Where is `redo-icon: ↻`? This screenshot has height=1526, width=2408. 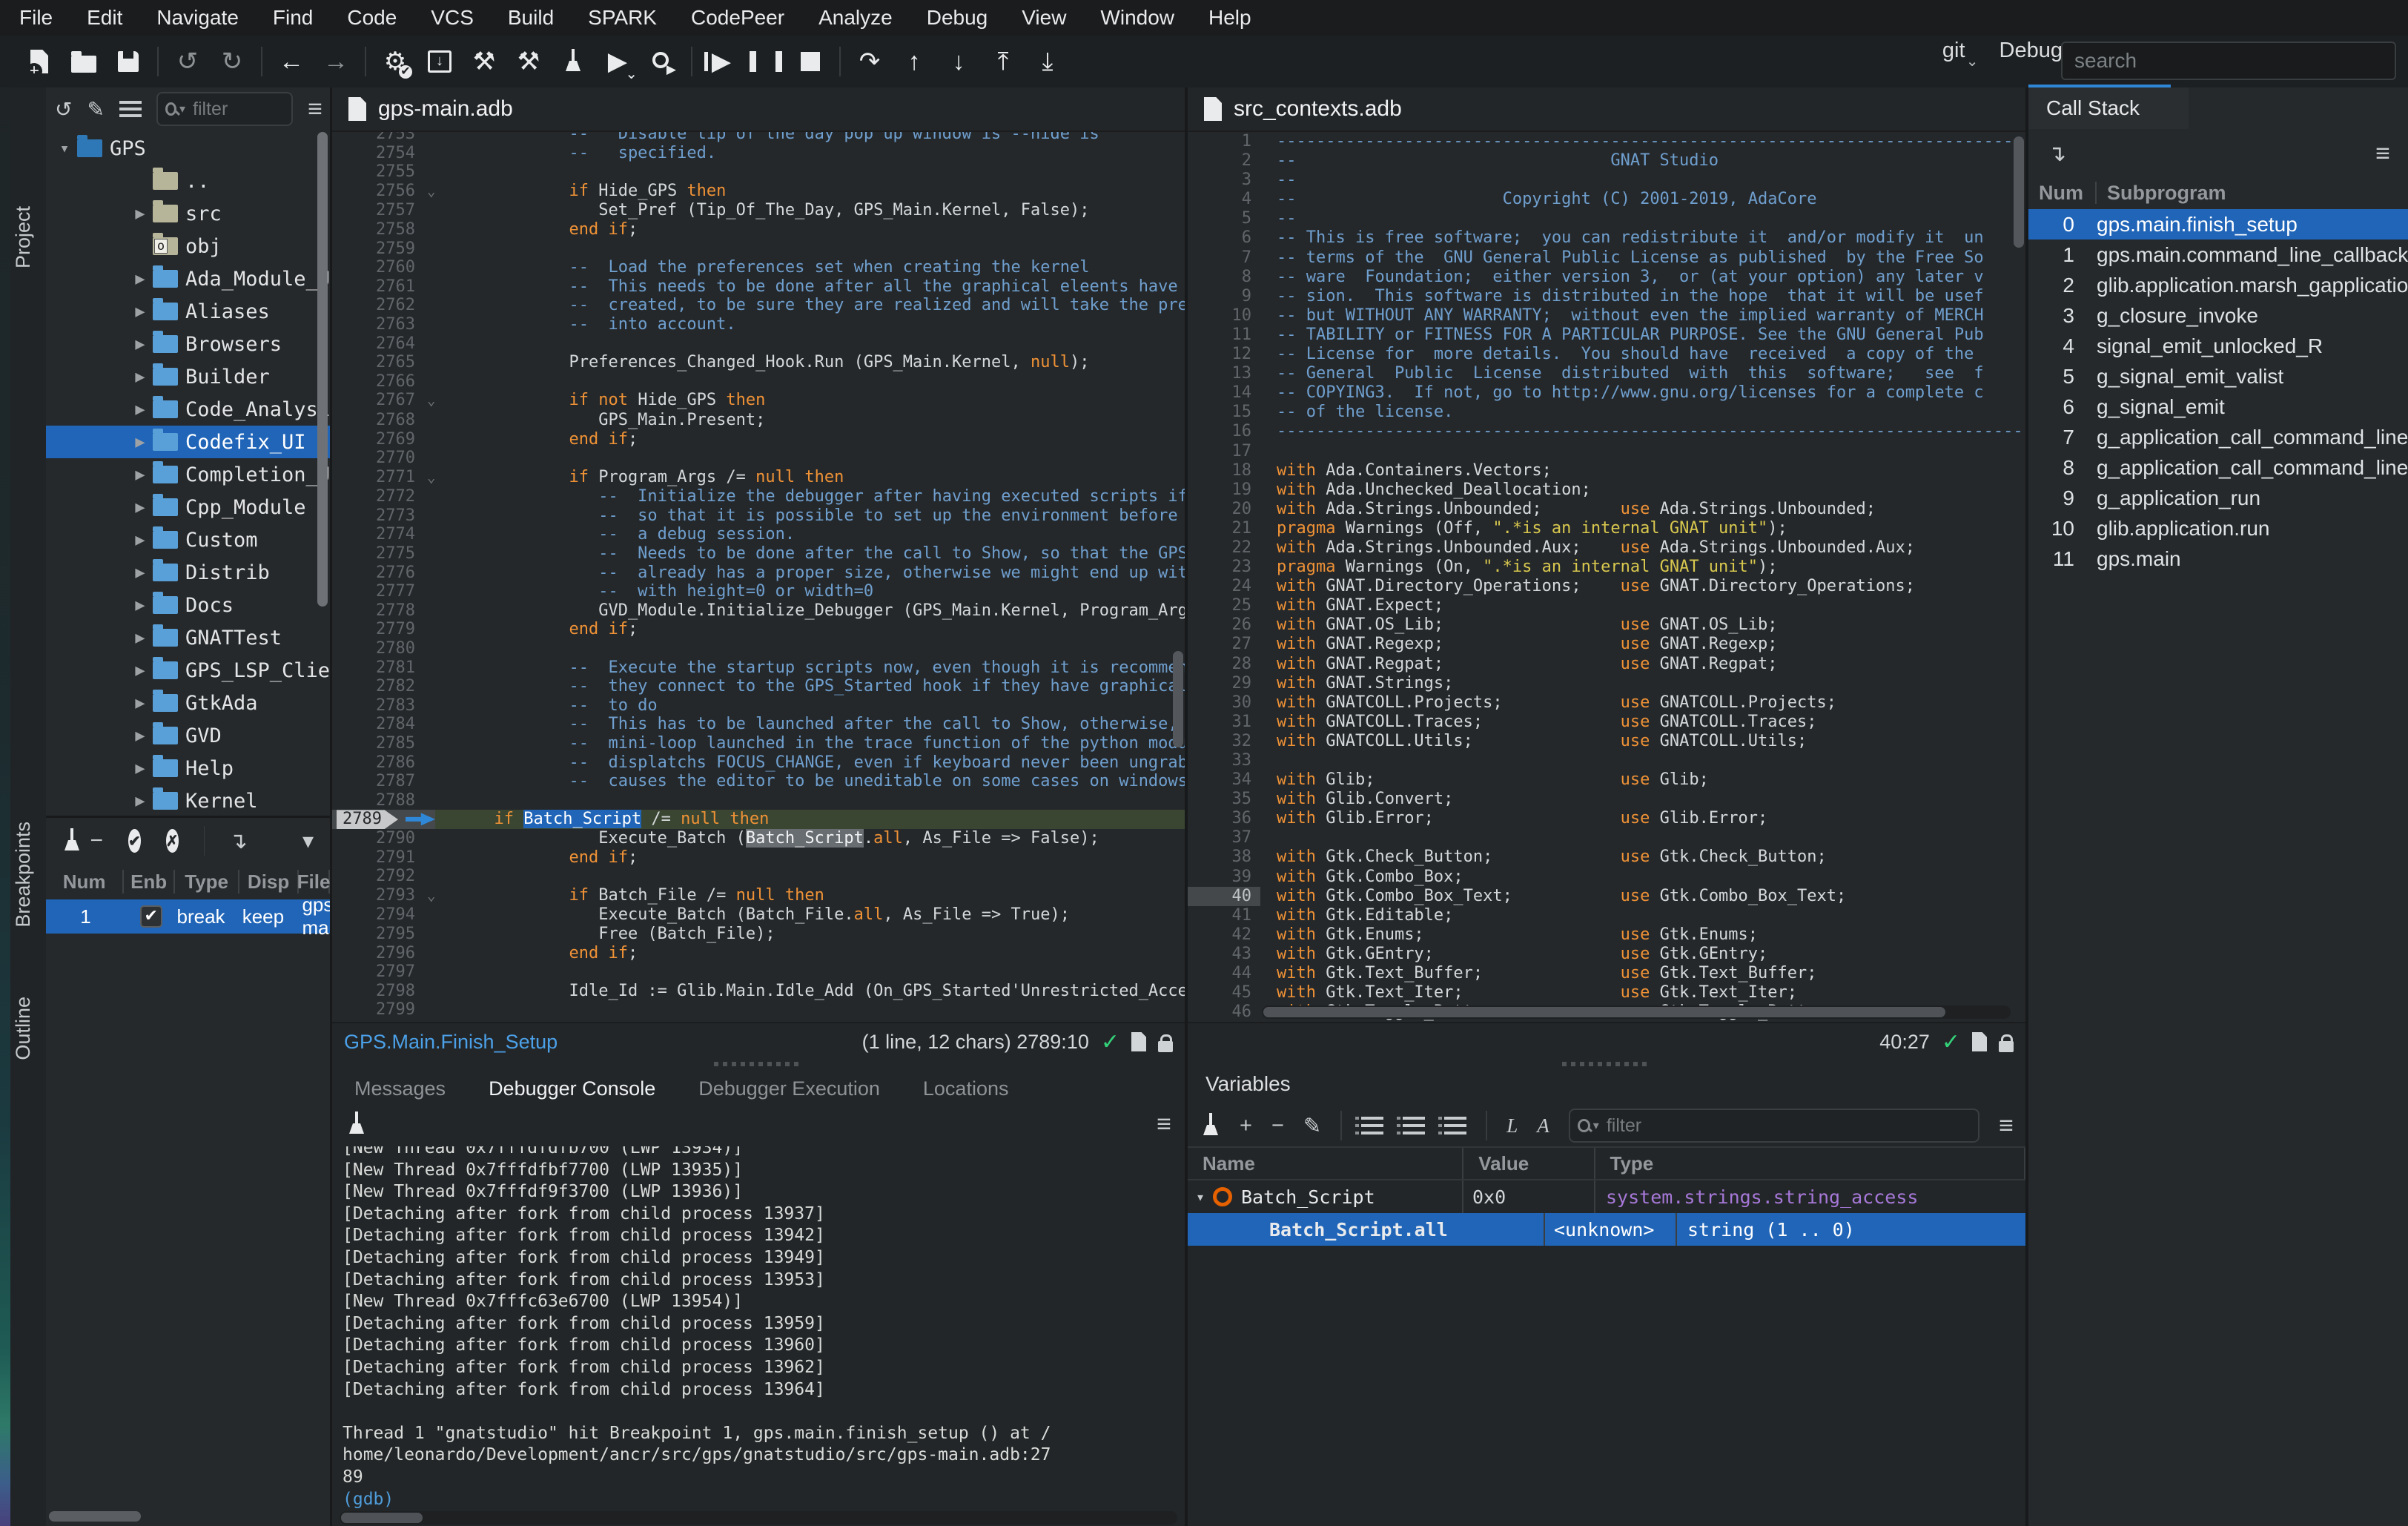 redo-icon: ↻ is located at coordinates (232, 62).